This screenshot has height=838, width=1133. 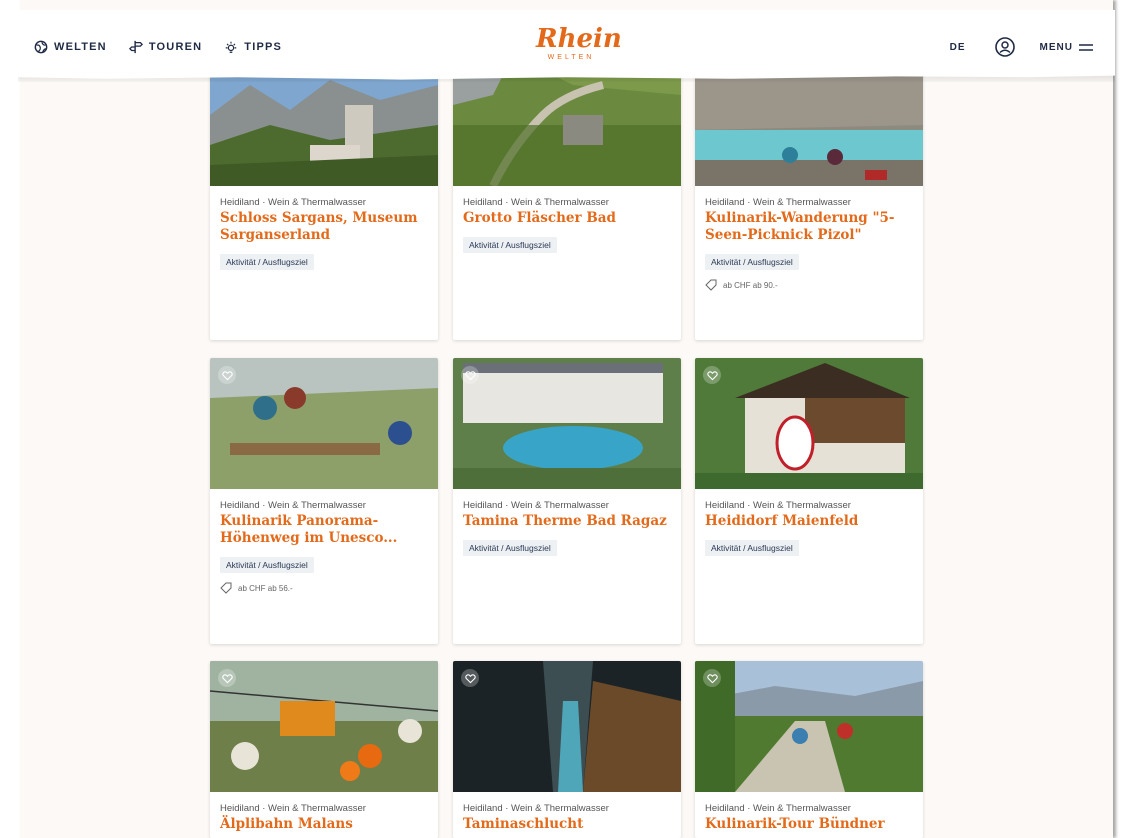 What do you see at coordinates (567, 218) in the screenshot?
I see `card-title: Grotto Fläscher Bad` at bounding box center [567, 218].